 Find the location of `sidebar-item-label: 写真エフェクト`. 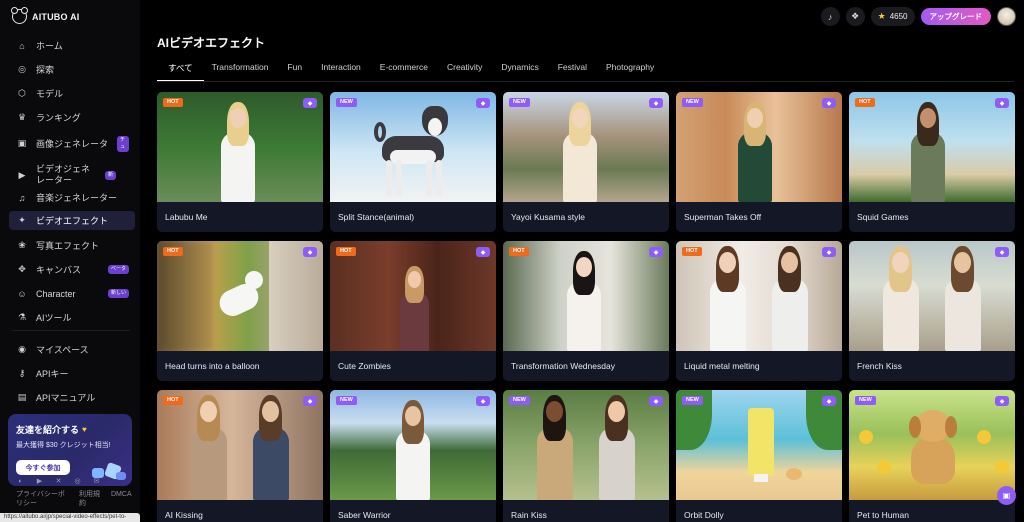

sidebar-item-label: 写真エフェクト is located at coordinates (68, 246).